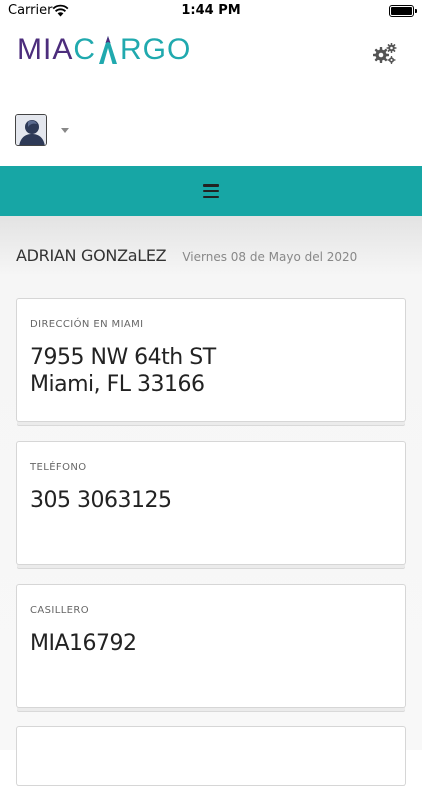 This screenshot has width=422, height=786. Describe the element at coordinates (123, 371) in the screenshot. I see `card-value: 7955 NW 64th ST Miami, FL 33166` at that location.